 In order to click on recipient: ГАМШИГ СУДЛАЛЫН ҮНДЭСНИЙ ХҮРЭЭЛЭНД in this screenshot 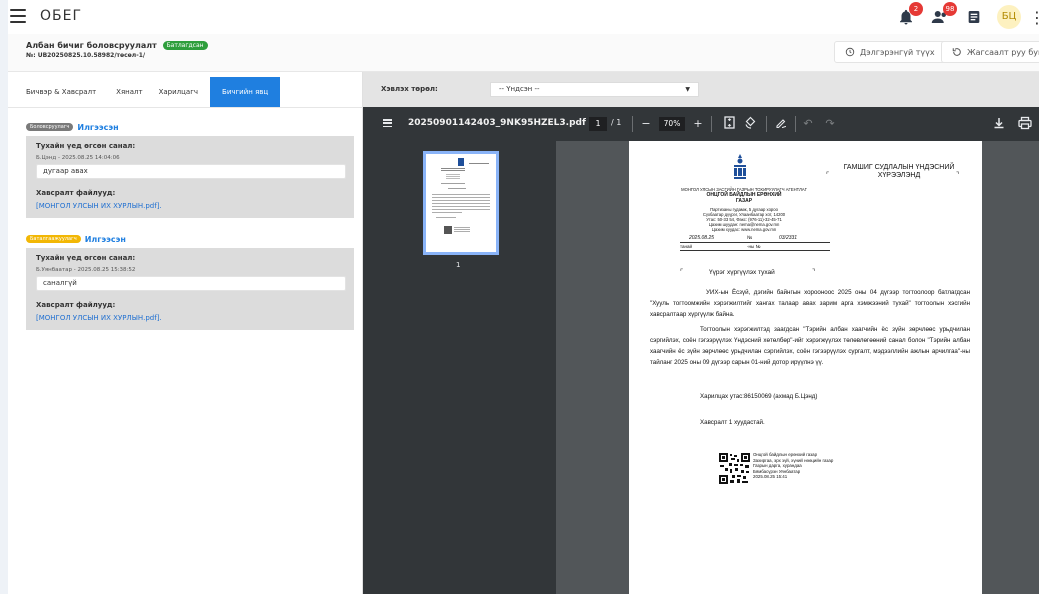, I will do `click(899, 171)`.